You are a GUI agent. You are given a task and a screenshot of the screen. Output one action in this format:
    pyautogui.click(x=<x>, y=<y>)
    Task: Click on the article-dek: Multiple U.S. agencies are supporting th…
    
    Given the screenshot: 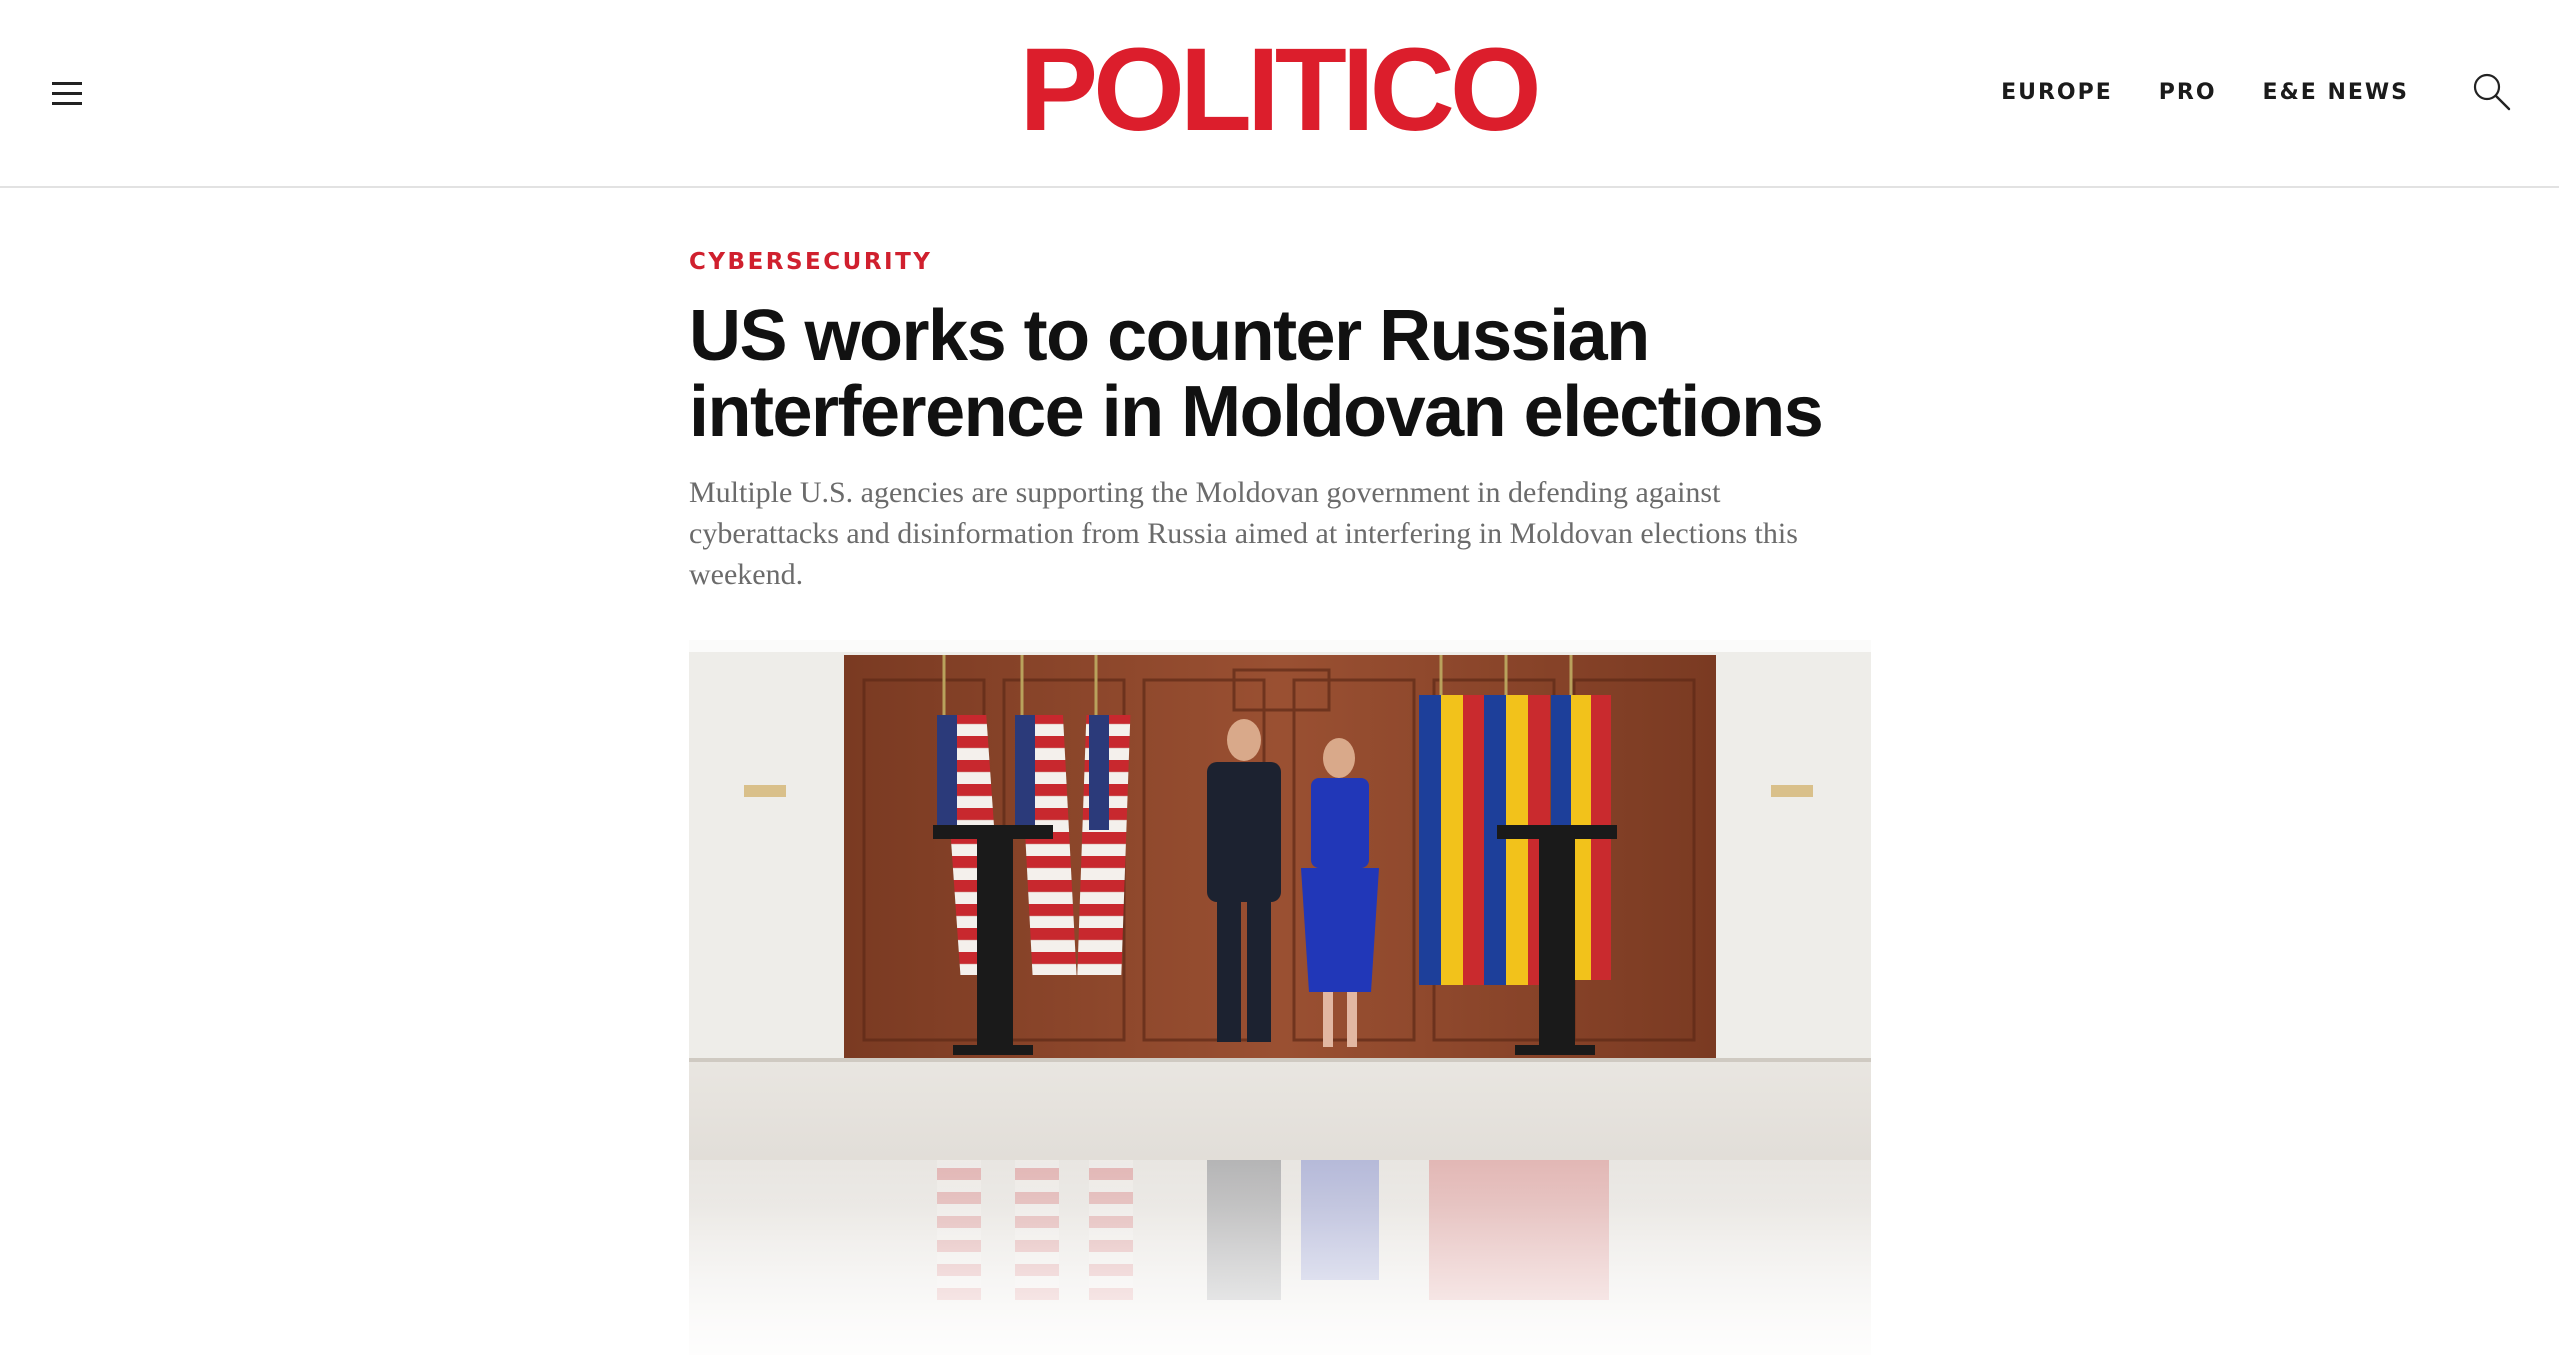 What is the action you would take?
    pyautogui.click(x=1243, y=533)
    